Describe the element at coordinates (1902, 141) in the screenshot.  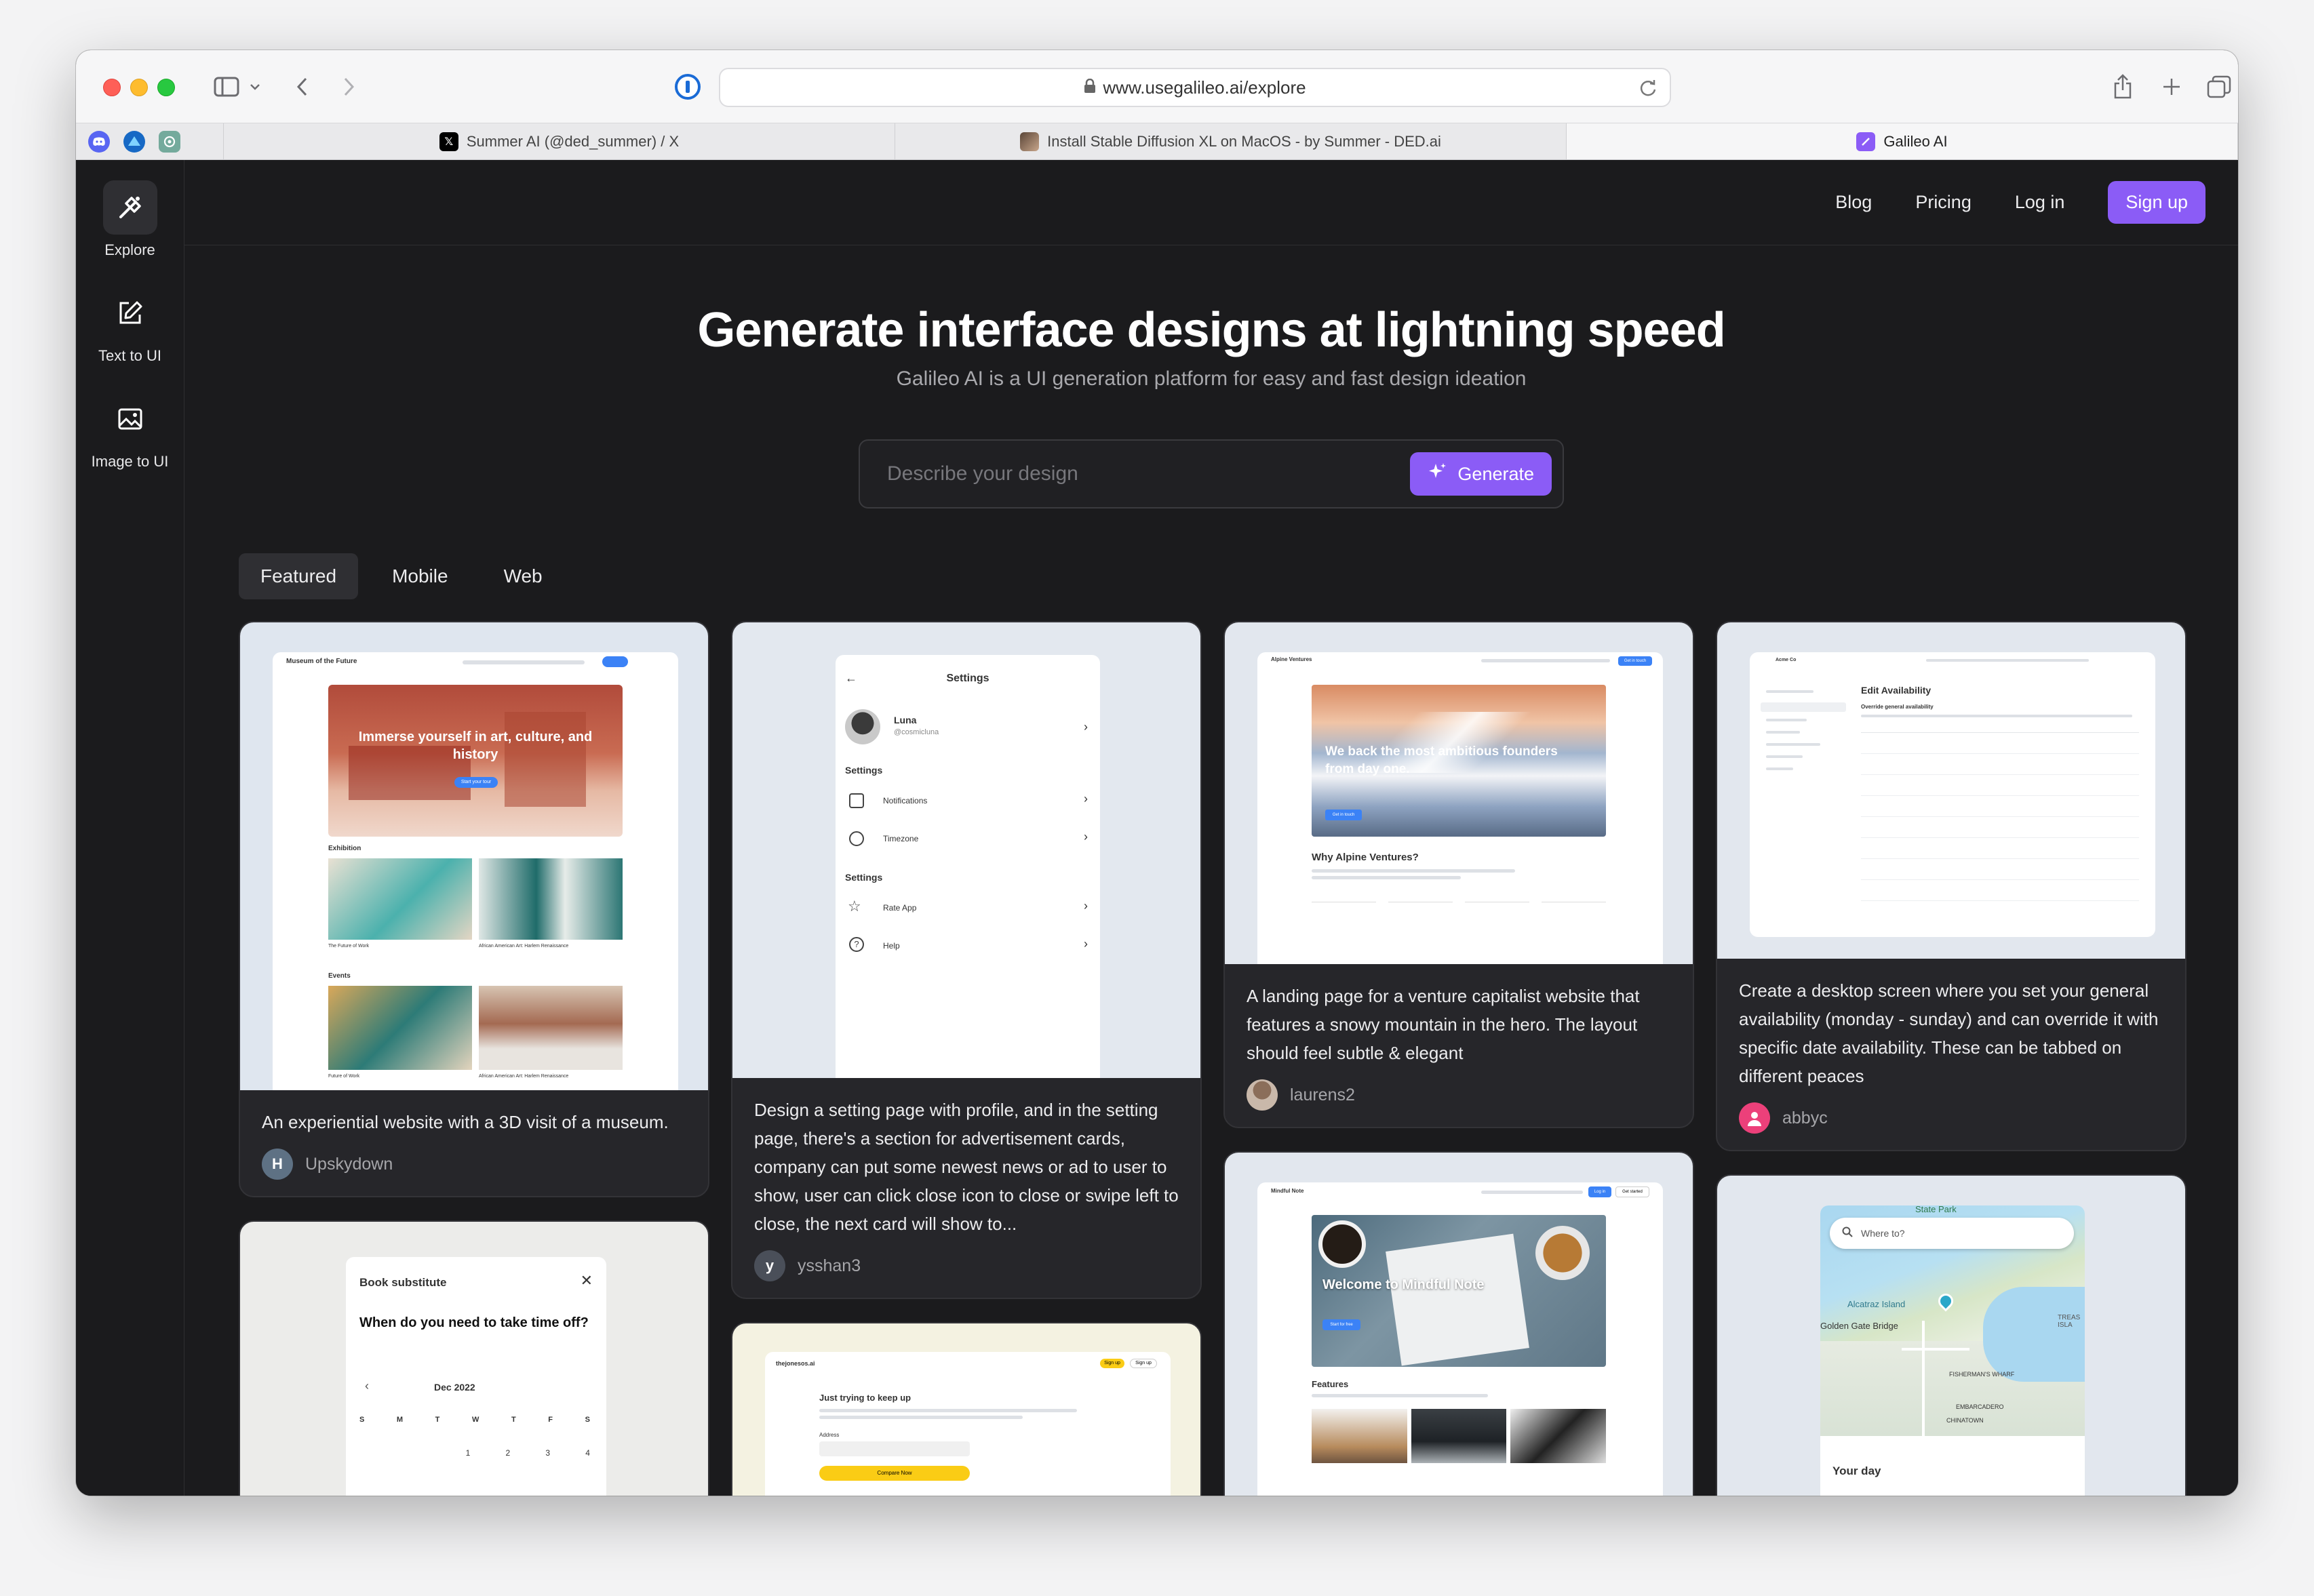
I see `tab-galileo: Galileo AI` at that location.